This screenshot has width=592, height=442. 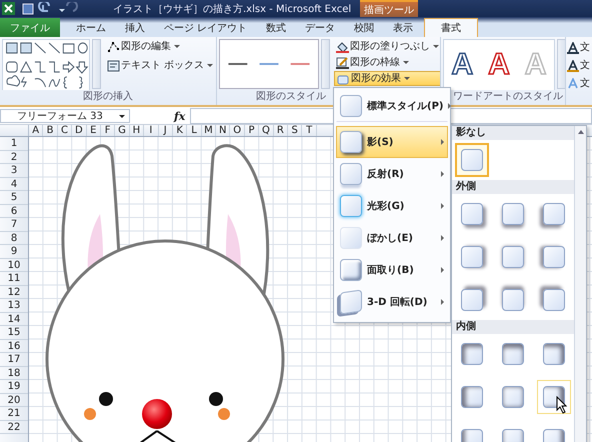 I want to click on menu-item: ぼかし(E), so click(x=392, y=238).